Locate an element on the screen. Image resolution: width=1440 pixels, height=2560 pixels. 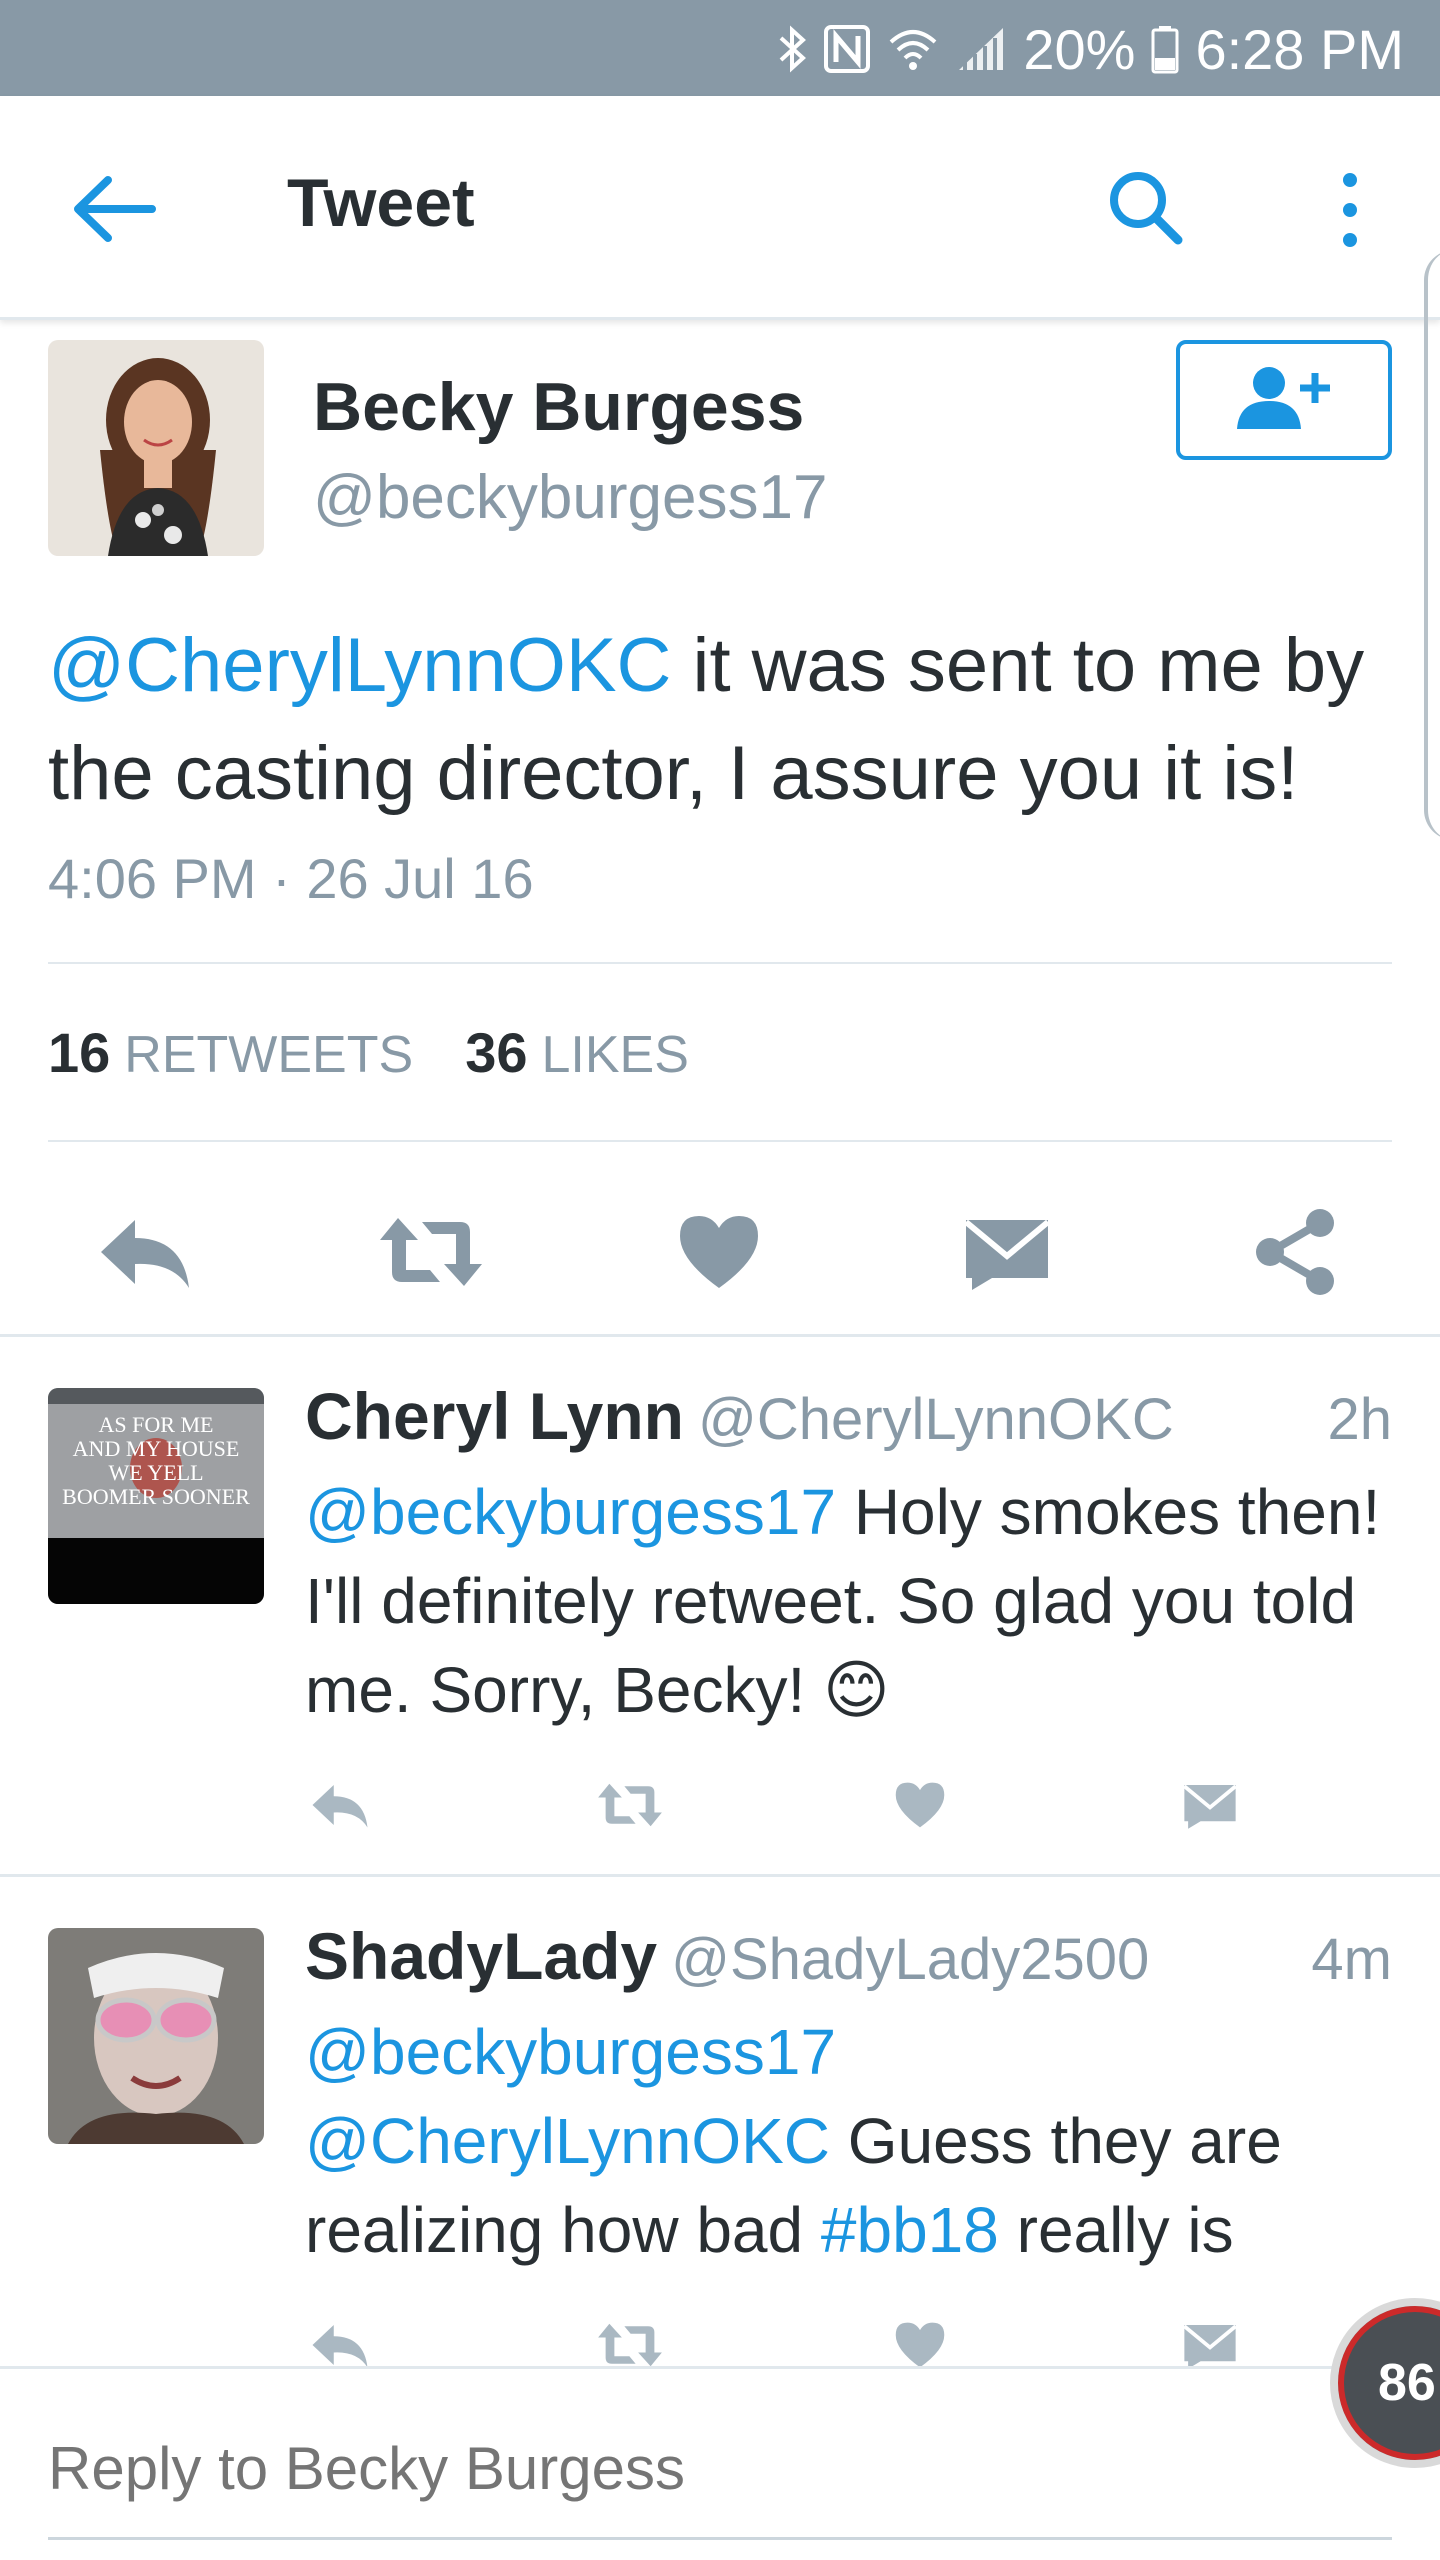
likes-label: LIKES is located at coordinates (615, 1055).